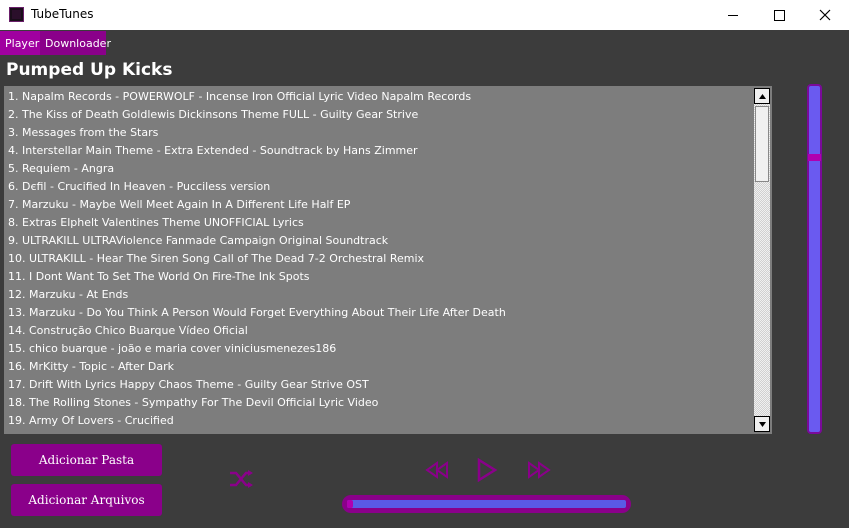  I want to click on close-button, so click(825, 15).